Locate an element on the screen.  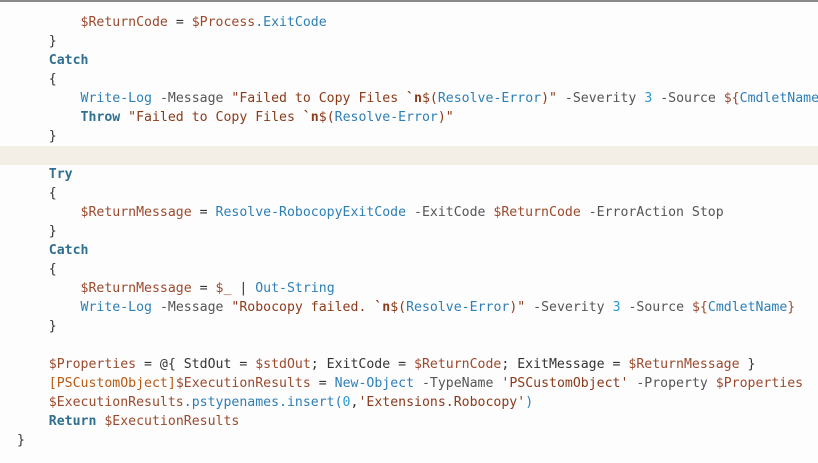
code-token: ) is located at coordinates (529, 402).